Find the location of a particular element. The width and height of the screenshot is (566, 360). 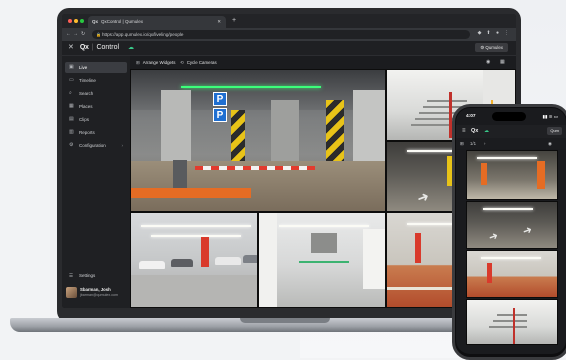

menu-icon: ≡ is located at coordinates (464, 131).